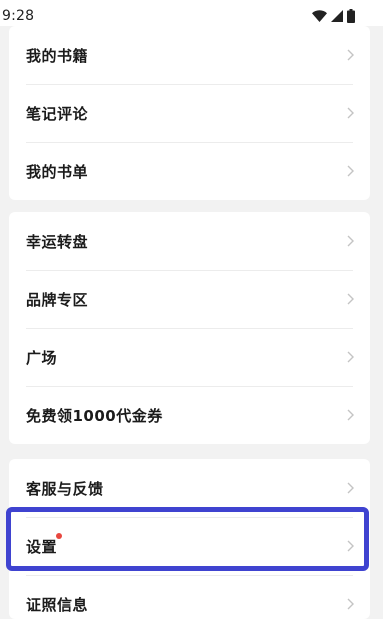 Image resolution: width=383 pixels, height=619 pixels. I want to click on menu-item-label: 设置, so click(44, 544).